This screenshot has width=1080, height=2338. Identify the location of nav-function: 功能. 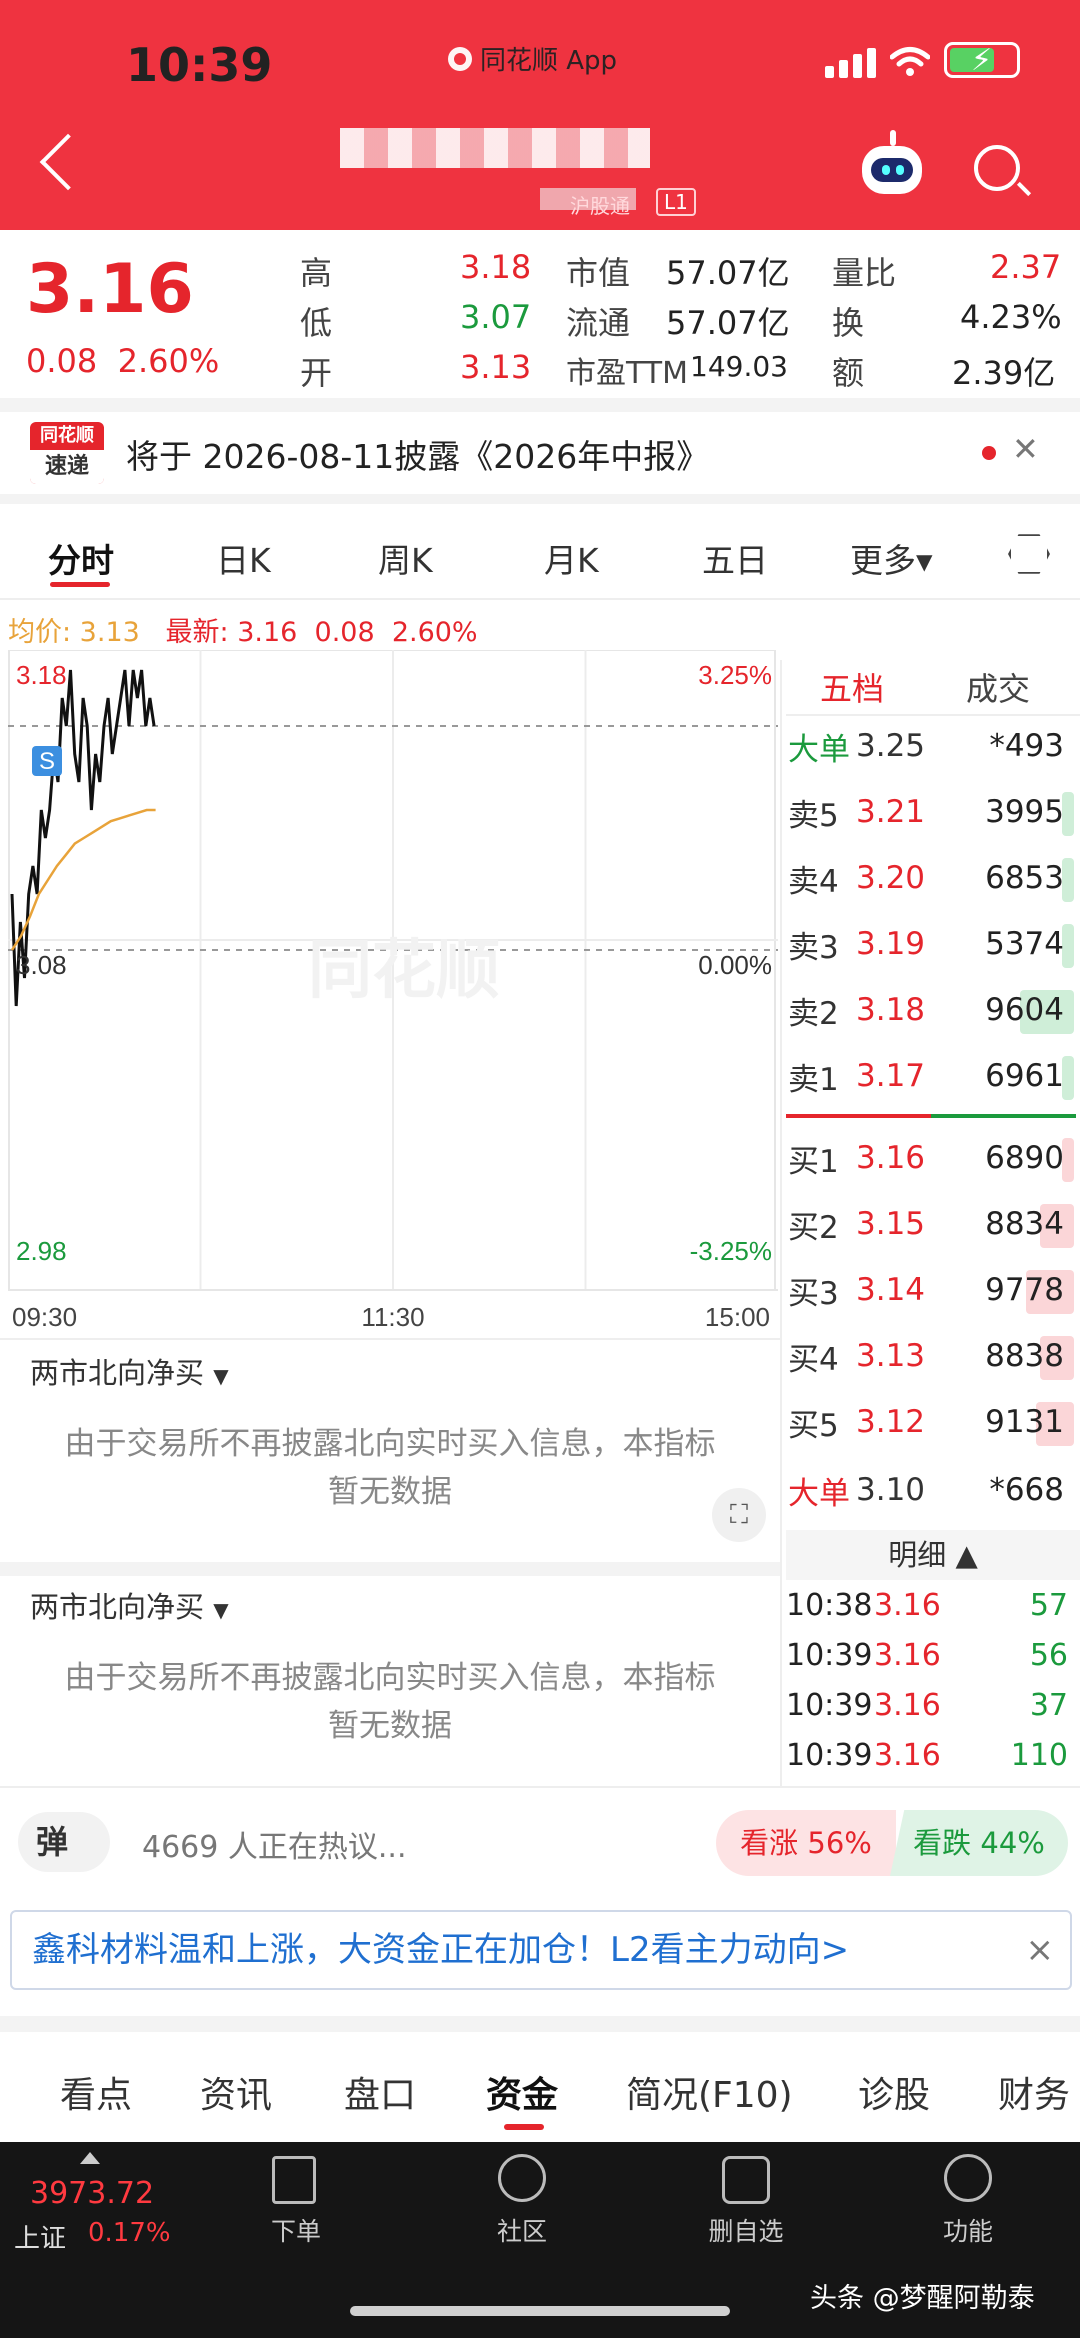
(968, 2230).